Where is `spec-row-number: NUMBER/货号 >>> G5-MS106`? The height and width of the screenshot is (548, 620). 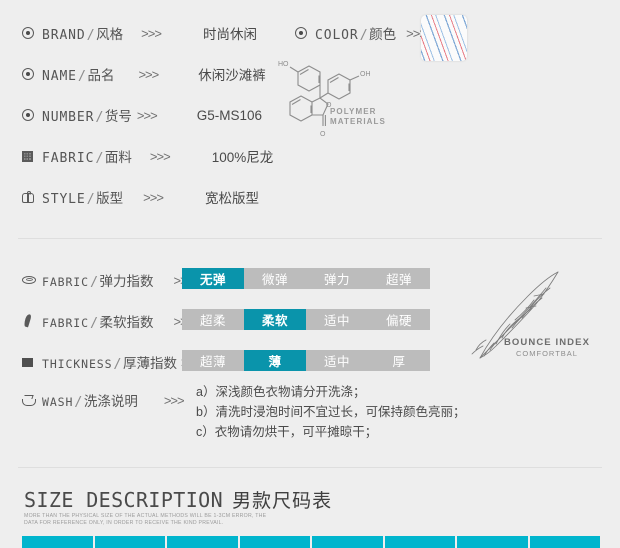
spec-row-number: NUMBER/货号 >>> G5-MS106 is located at coordinates (142, 115).